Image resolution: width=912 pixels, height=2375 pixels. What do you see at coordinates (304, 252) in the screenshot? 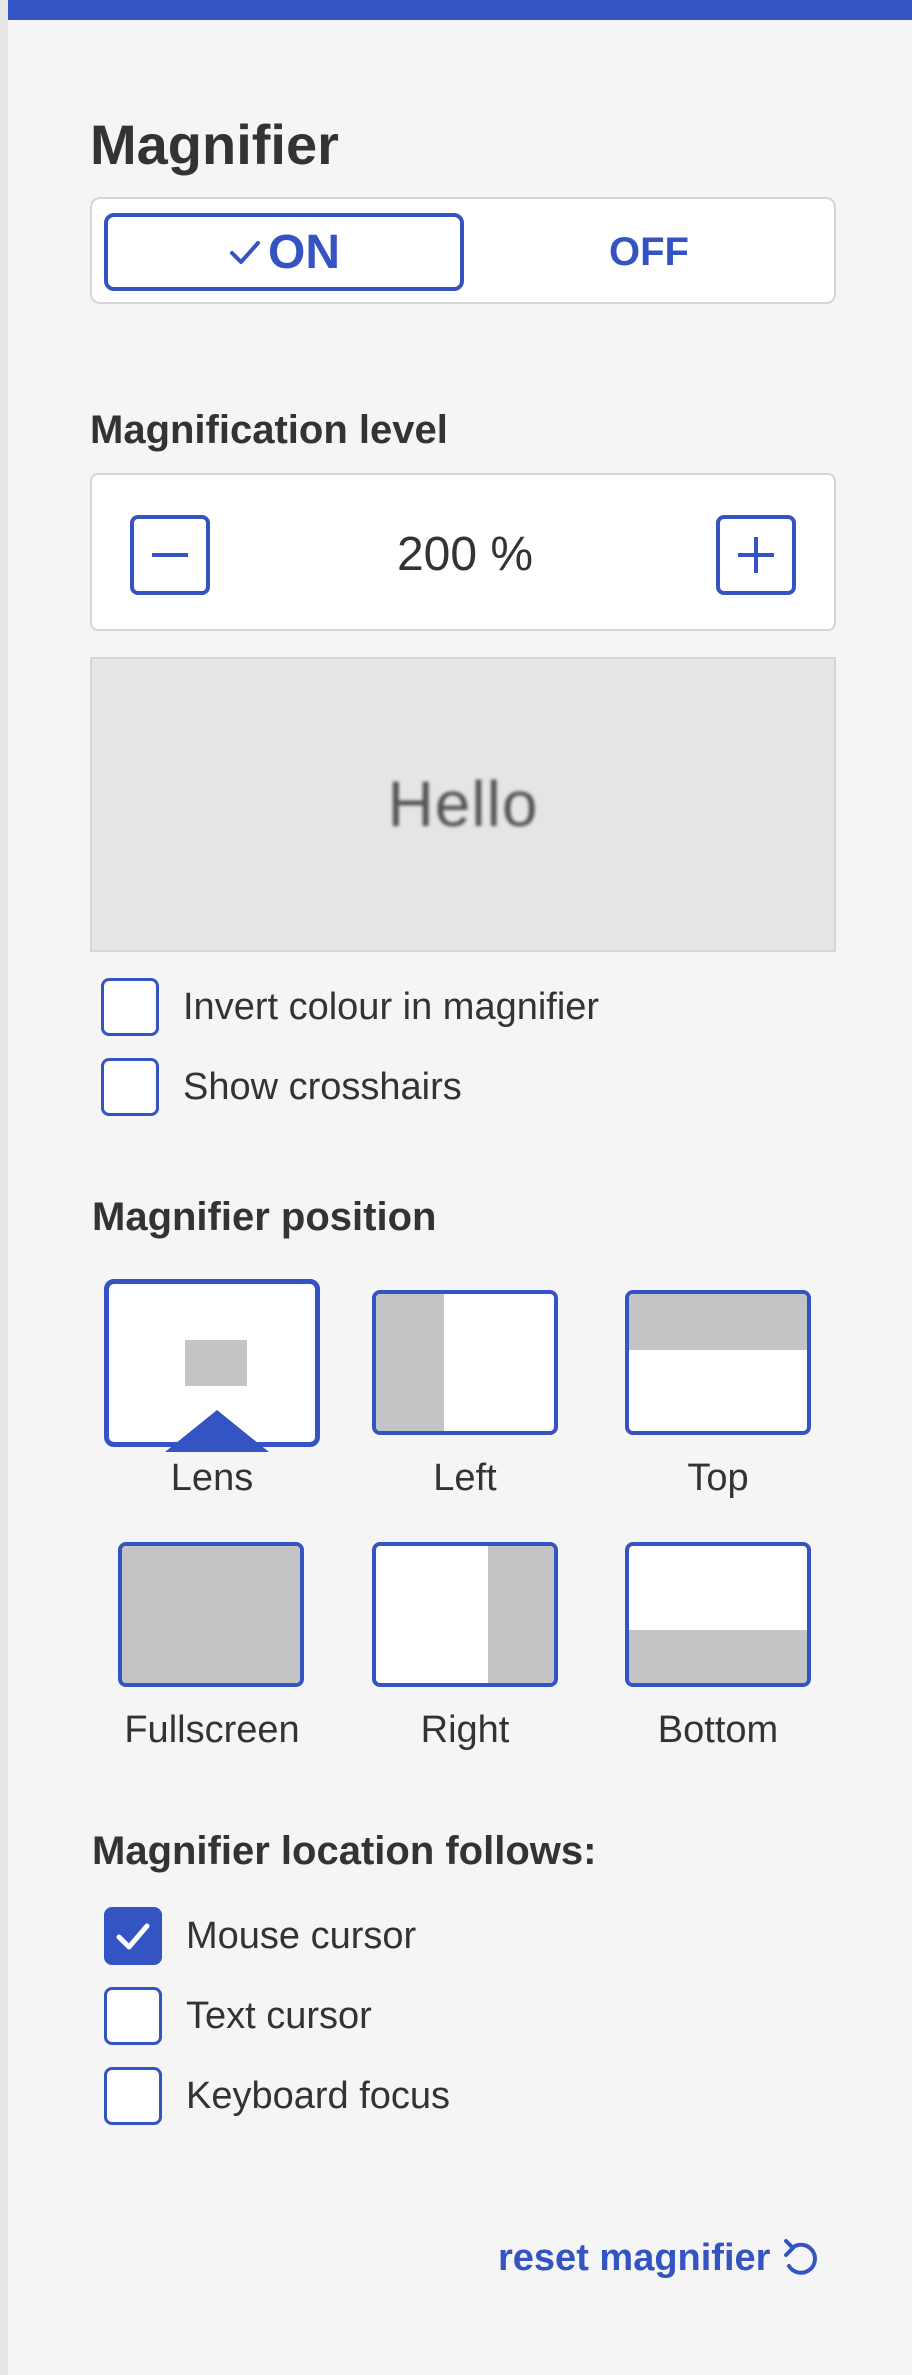
I see `toggle-on-label: ON` at bounding box center [304, 252].